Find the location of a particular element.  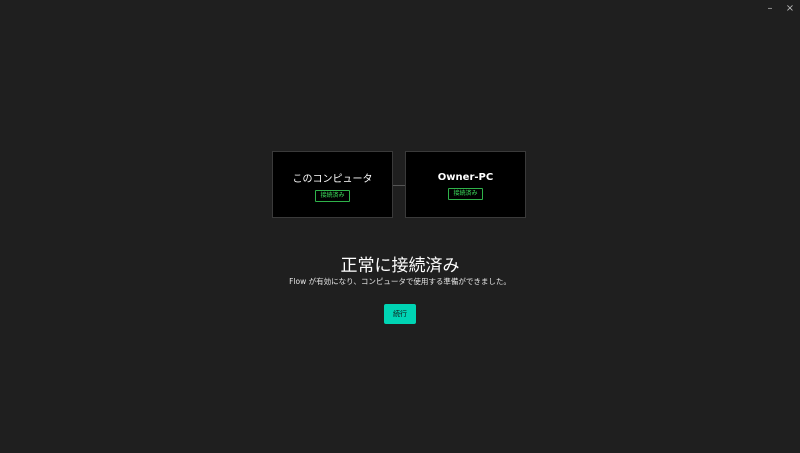

success-headline: 正常に接続済み is located at coordinates (400, 266).